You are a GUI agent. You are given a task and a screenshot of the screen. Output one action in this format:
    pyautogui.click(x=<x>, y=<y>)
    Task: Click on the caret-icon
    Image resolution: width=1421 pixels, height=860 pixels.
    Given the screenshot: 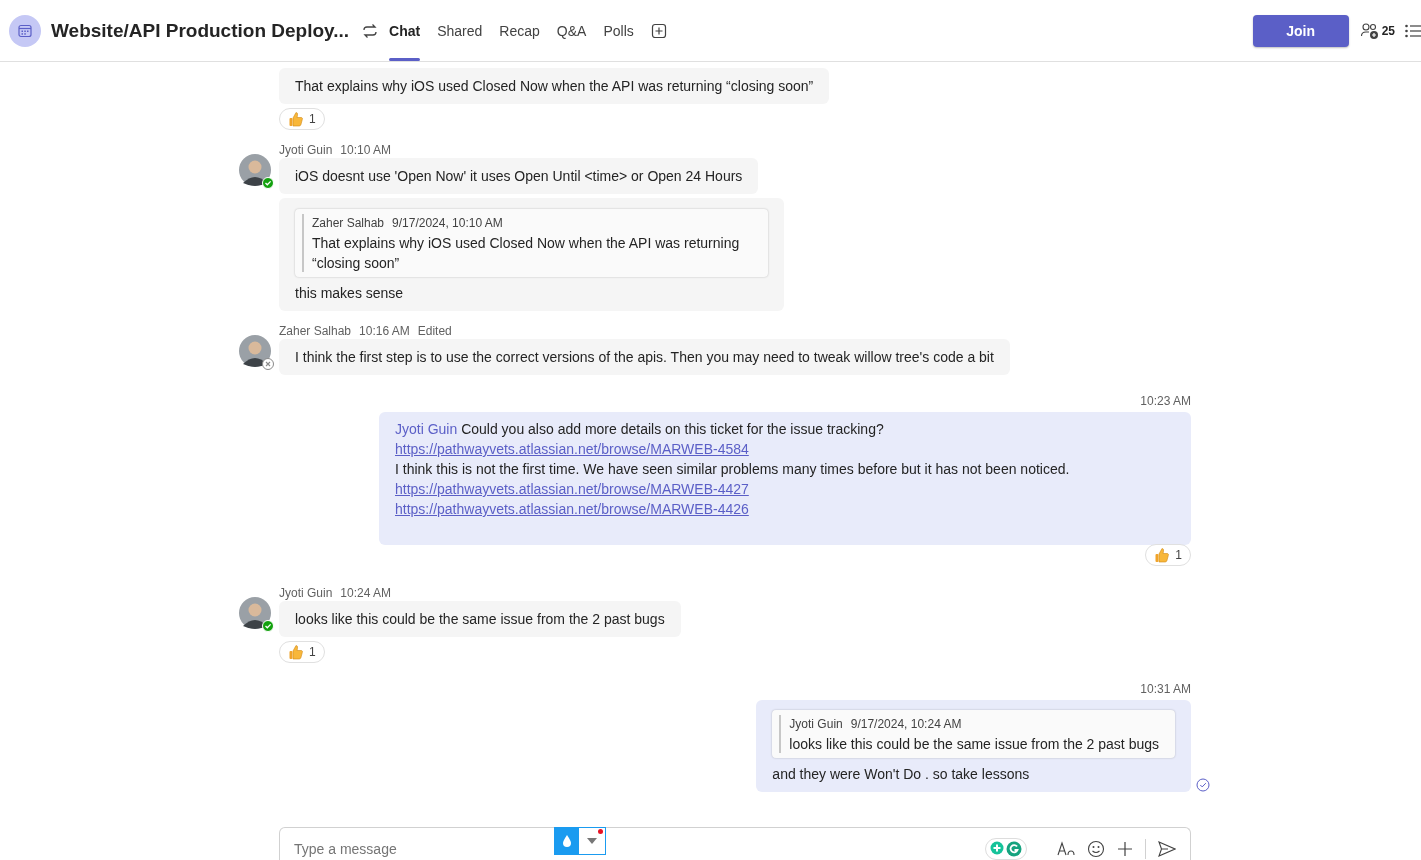 What is the action you would take?
    pyautogui.click(x=592, y=841)
    